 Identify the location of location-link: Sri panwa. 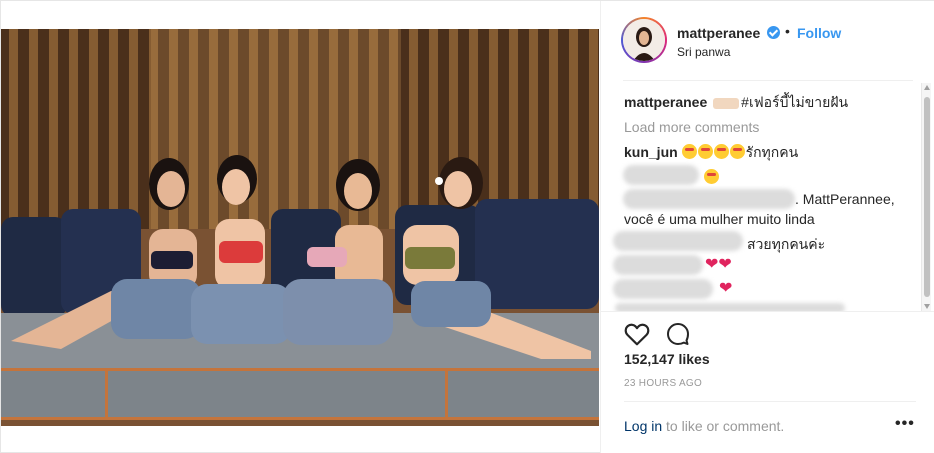
(703, 52).